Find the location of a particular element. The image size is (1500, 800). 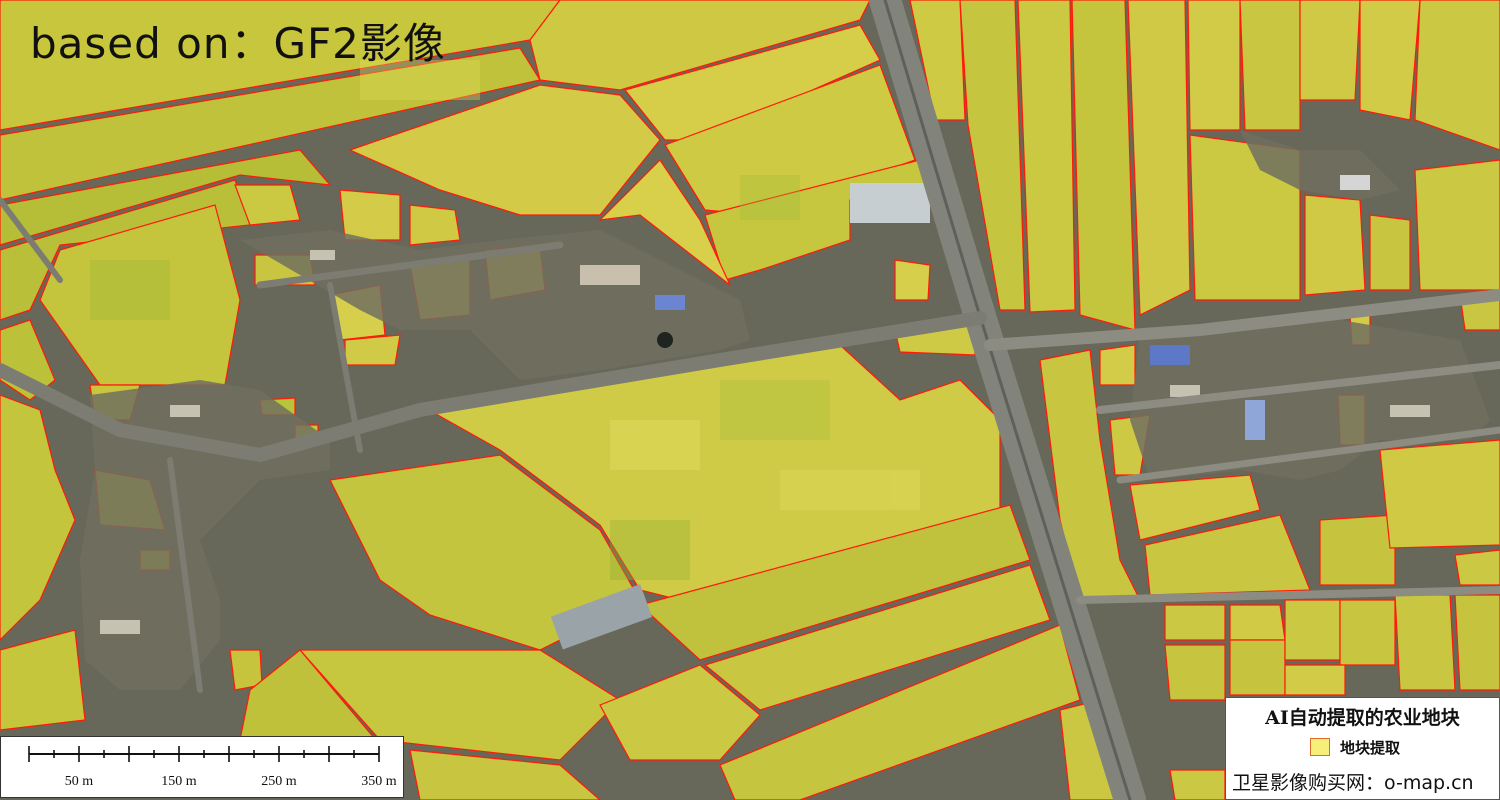

pond is located at coordinates (665, 340).